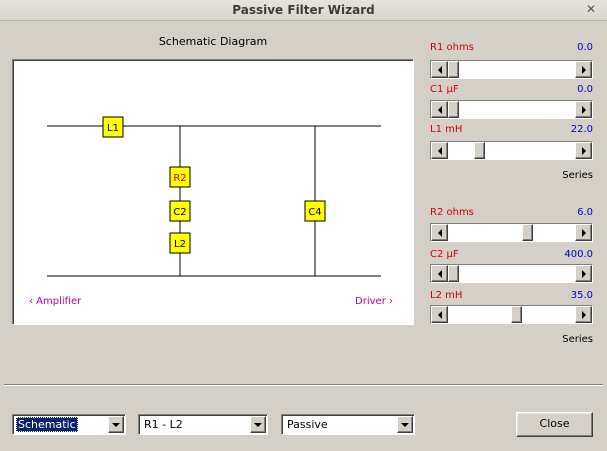 The image size is (607, 451). I want to click on slider-R2-scrollbar, so click(511, 232).